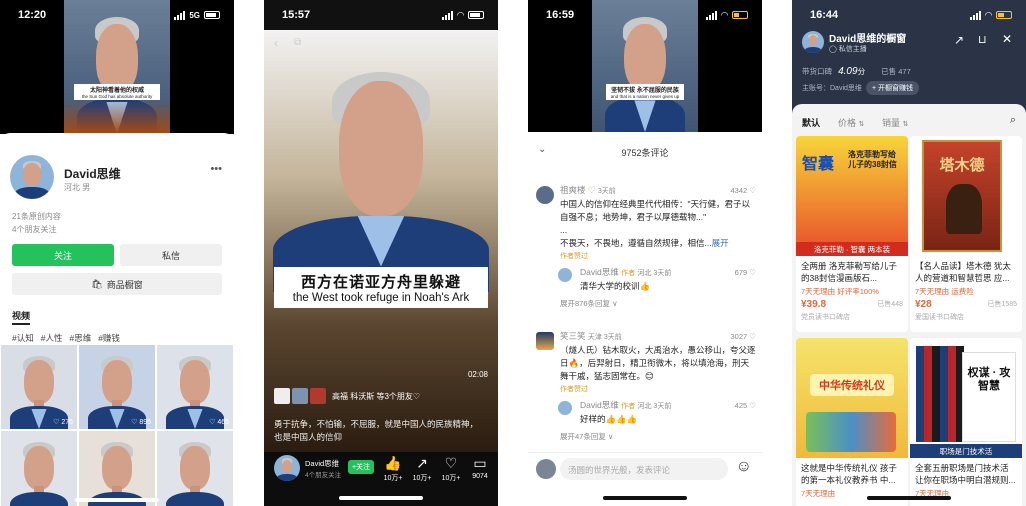 The width and height of the screenshot is (1026, 506). What do you see at coordinates (216, 169) in the screenshot?
I see `more-icon: •••` at bounding box center [216, 169].